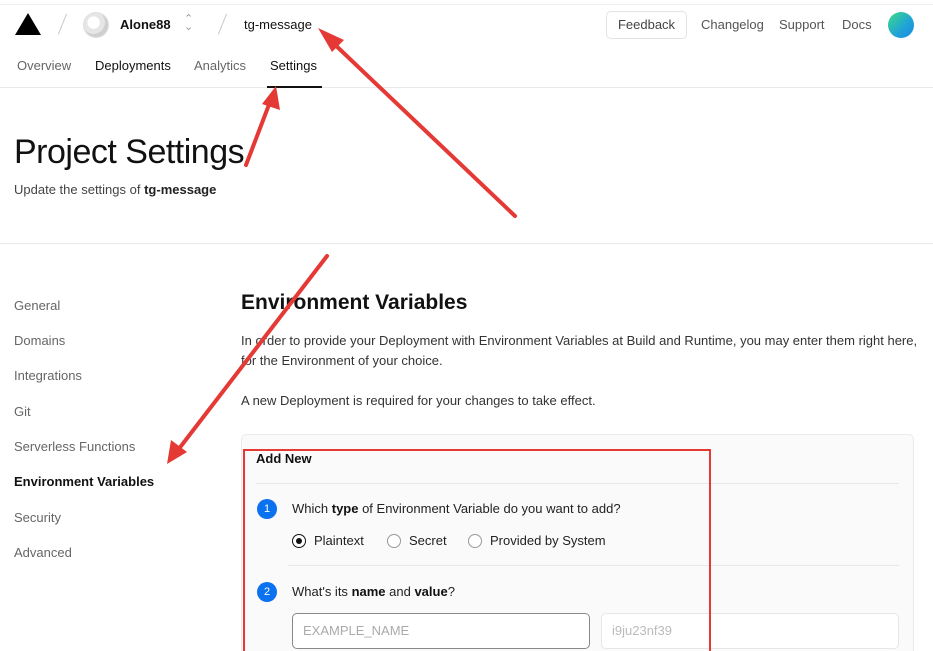  I want to click on step2-bold-value: value, so click(431, 591).